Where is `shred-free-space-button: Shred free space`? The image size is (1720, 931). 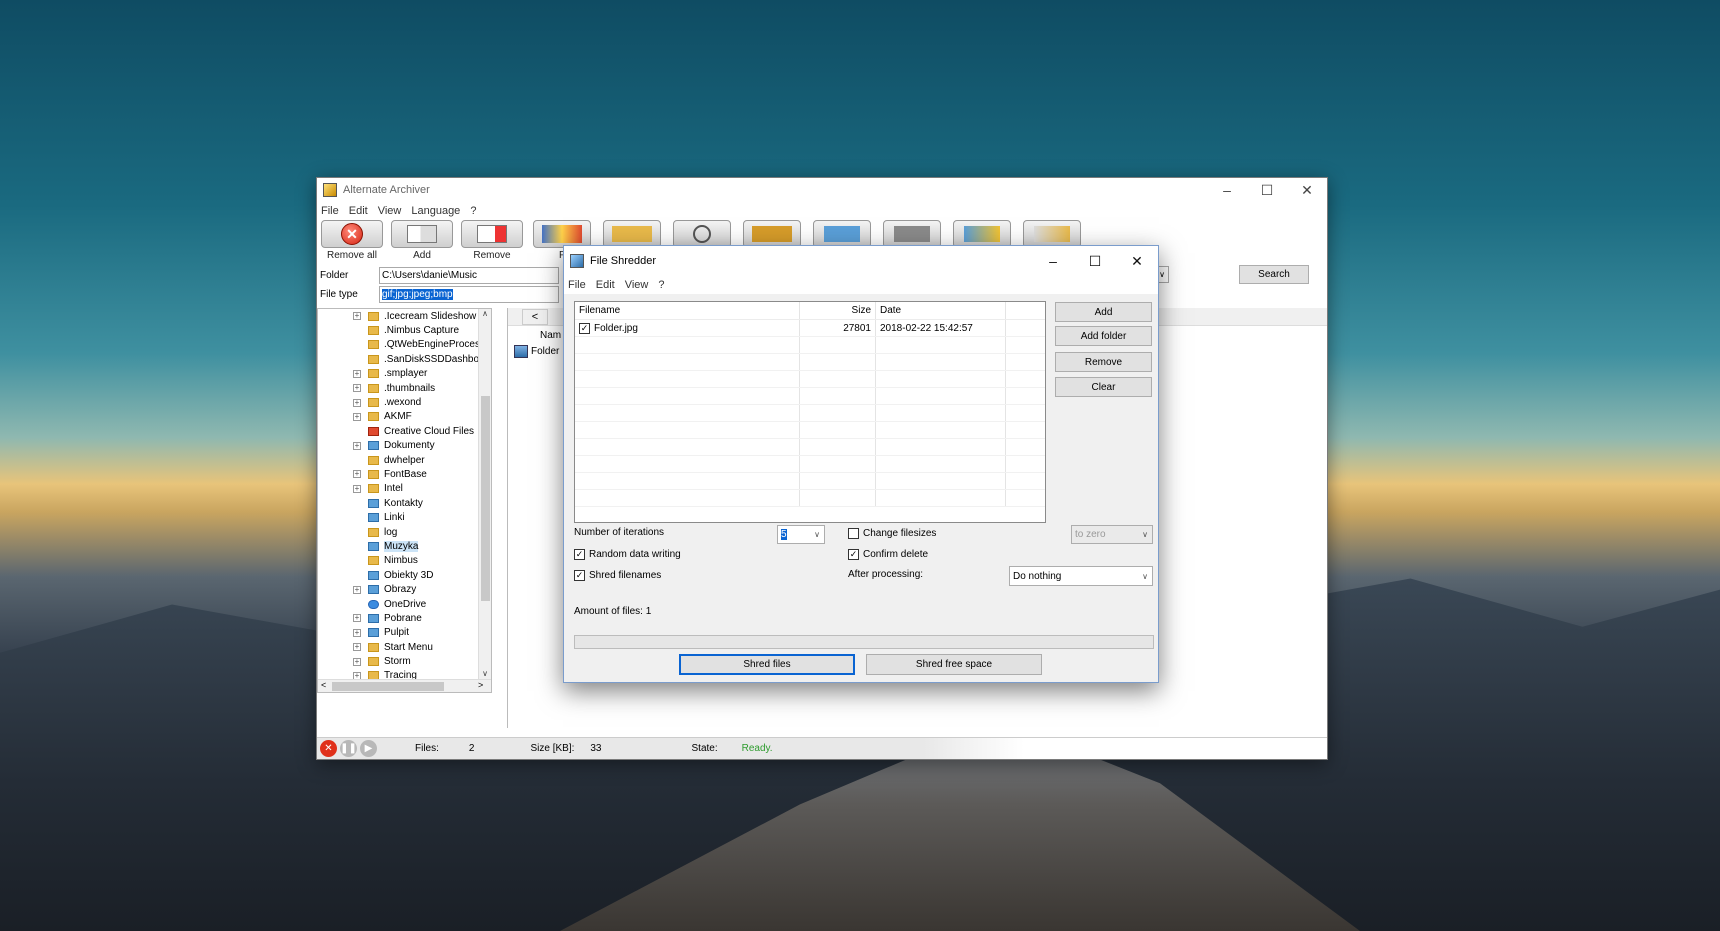 shred-free-space-button: Shred free space is located at coordinates (954, 664).